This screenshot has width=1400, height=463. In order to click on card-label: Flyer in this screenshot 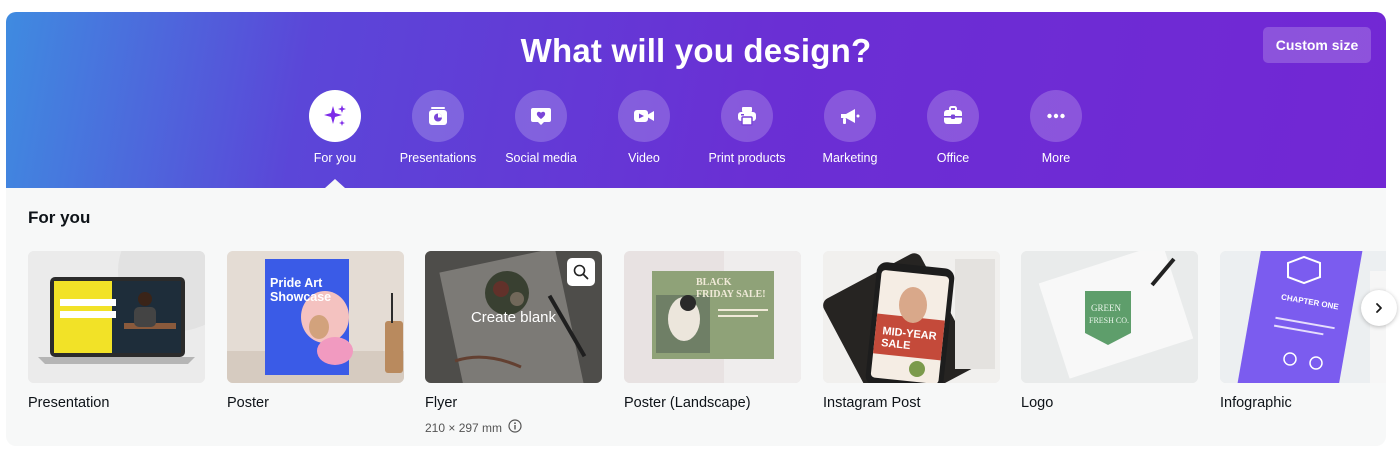, I will do `click(441, 403)`.